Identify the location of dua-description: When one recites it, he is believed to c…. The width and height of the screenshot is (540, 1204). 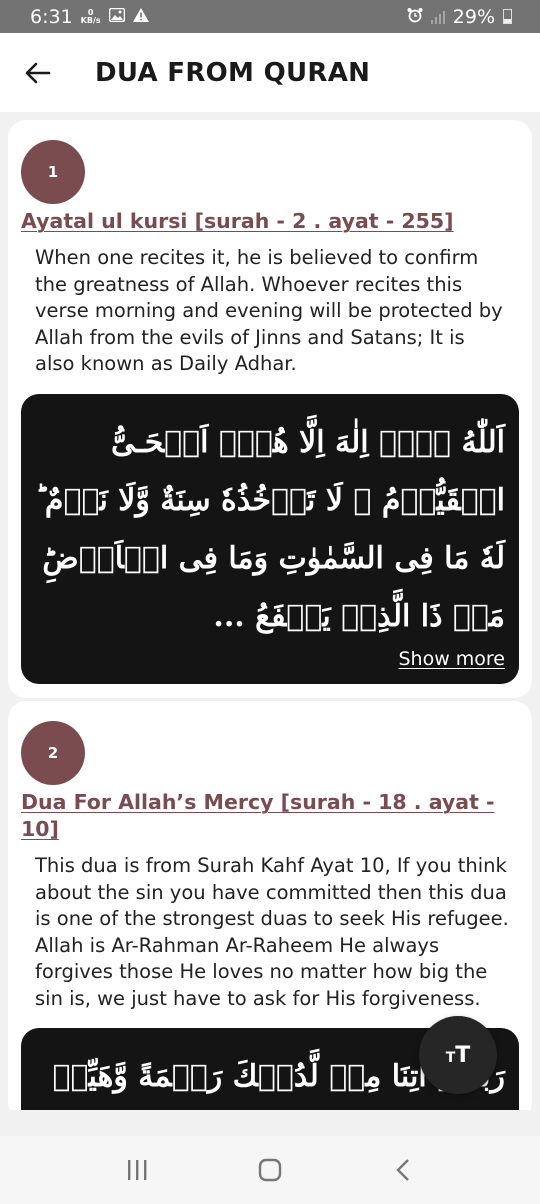
(269, 310).